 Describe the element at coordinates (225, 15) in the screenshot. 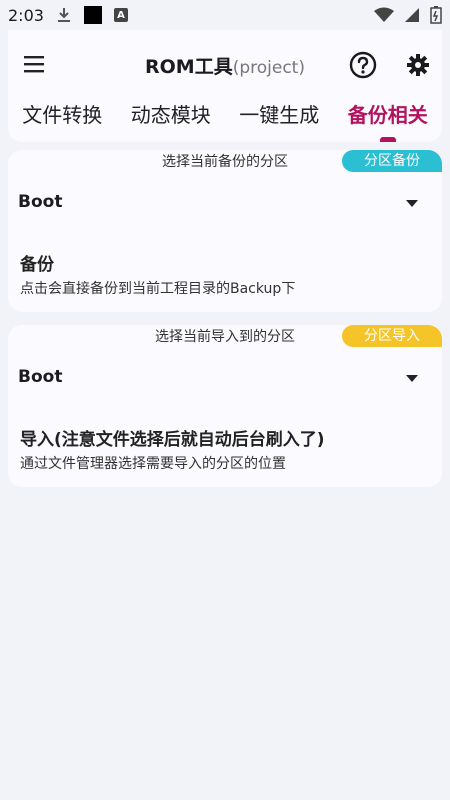

I see `status-bar: 2:03 A` at that location.